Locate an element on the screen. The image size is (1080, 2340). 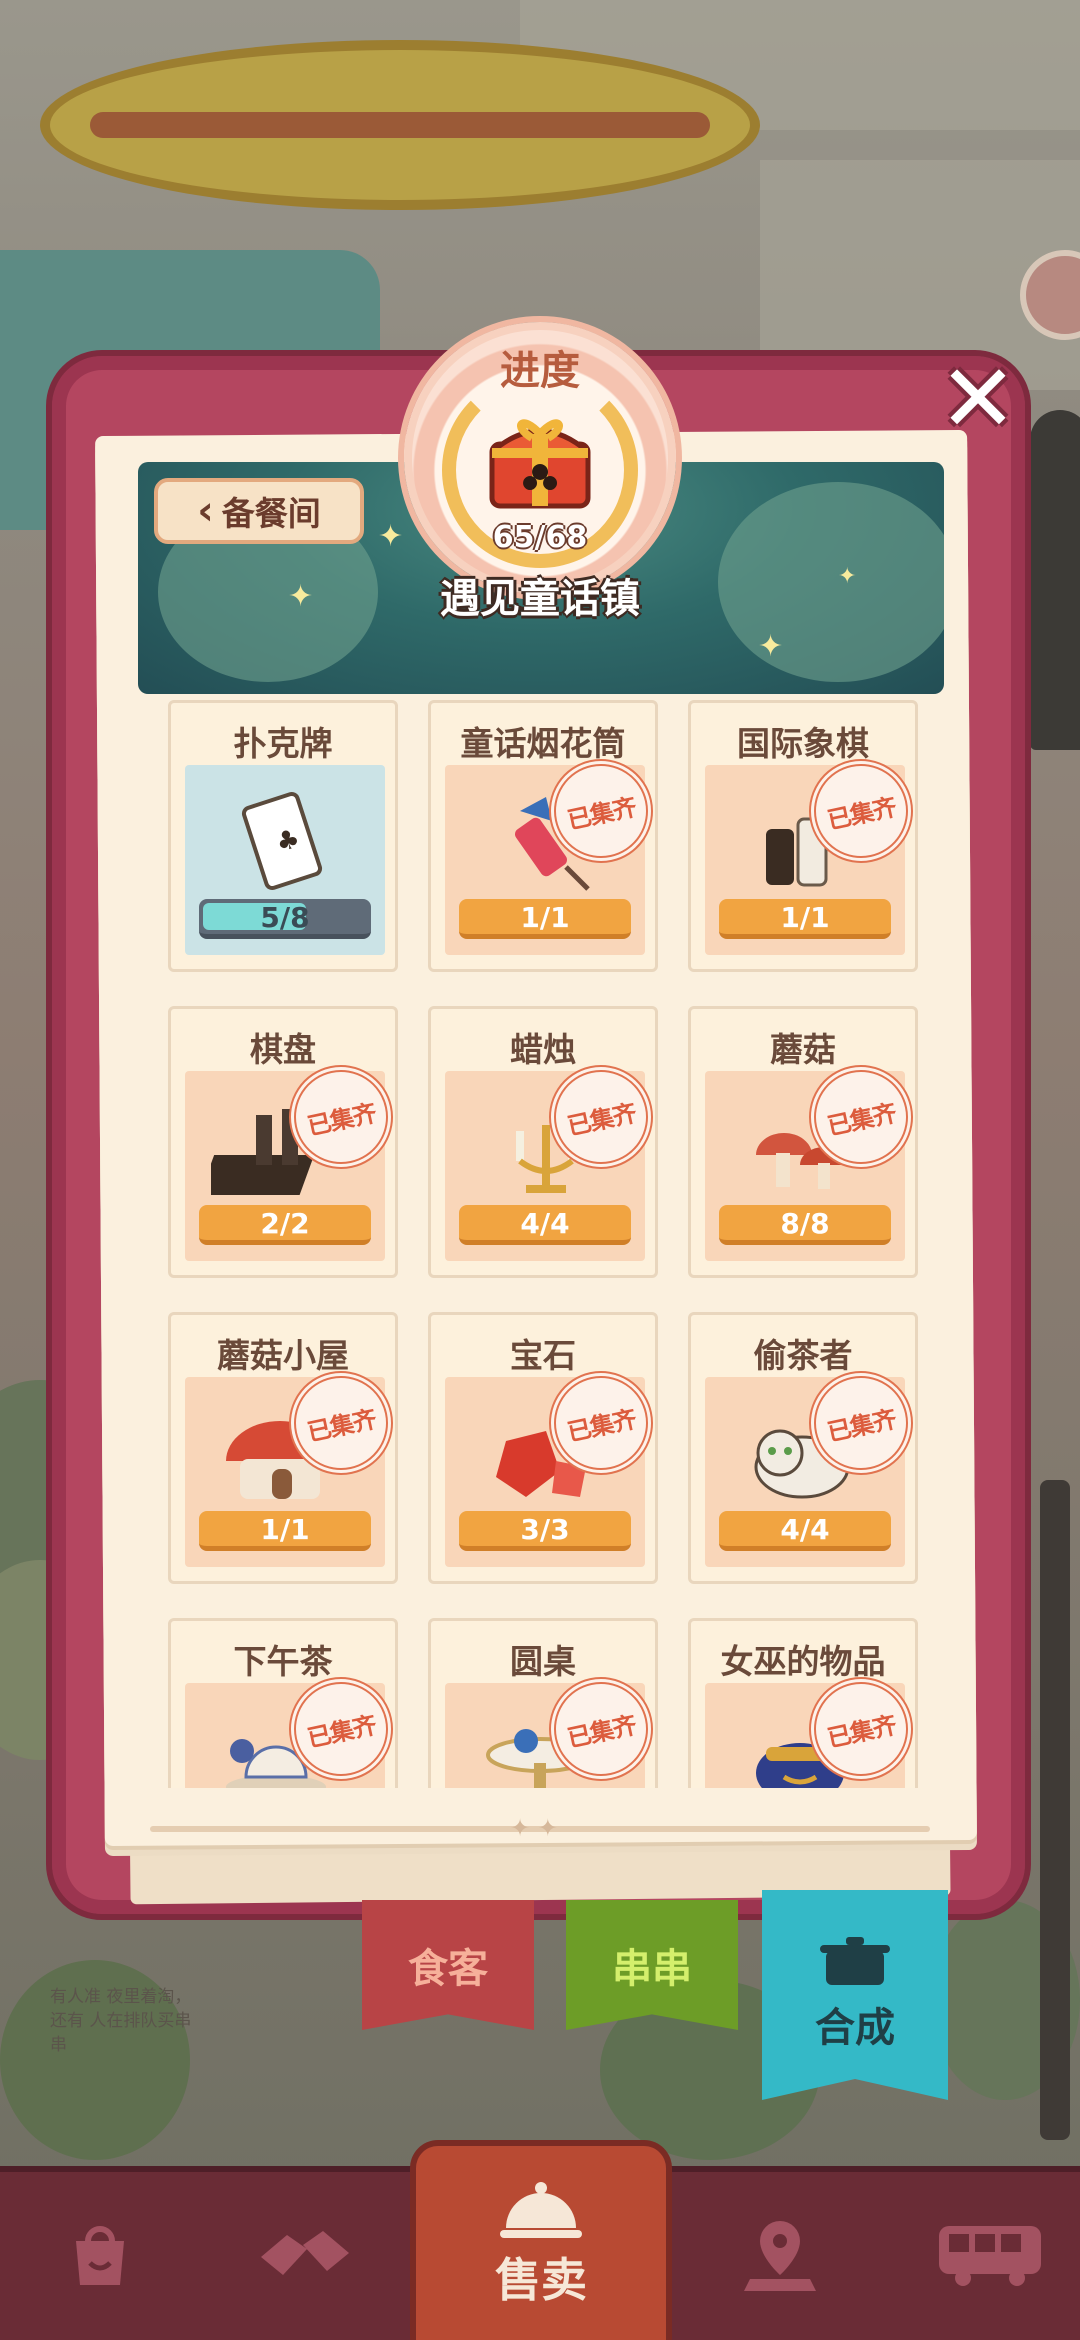
item-name: 童话烟花筒 is located at coordinates (543, 743).